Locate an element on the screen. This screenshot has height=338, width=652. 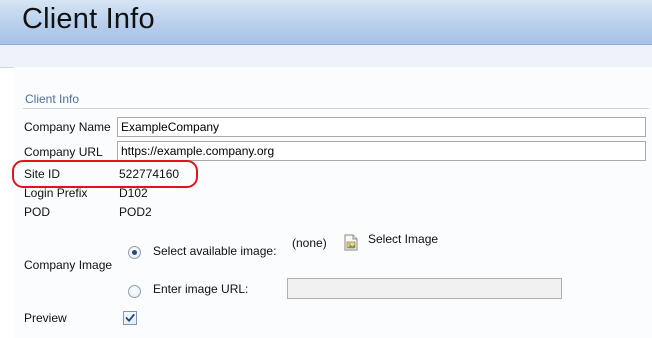
page-title: Client Info is located at coordinates (88, 19).